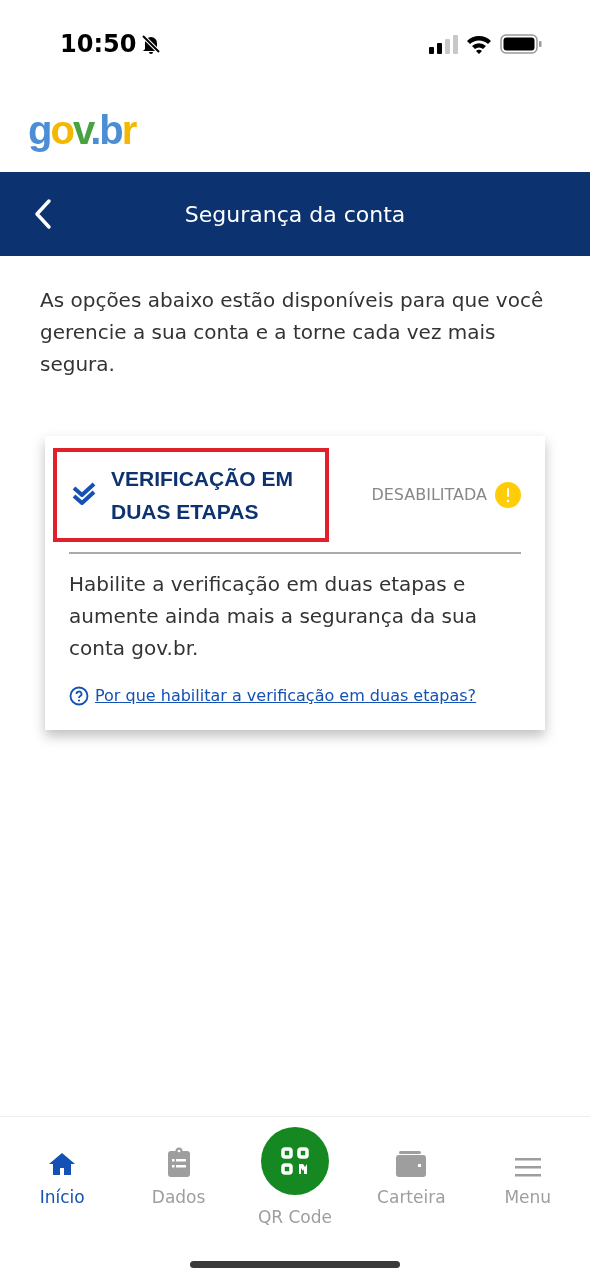  What do you see at coordinates (286, 696) in the screenshot?
I see `help-link: Por que habilitar a verificação em duas etapas?` at bounding box center [286, 696].